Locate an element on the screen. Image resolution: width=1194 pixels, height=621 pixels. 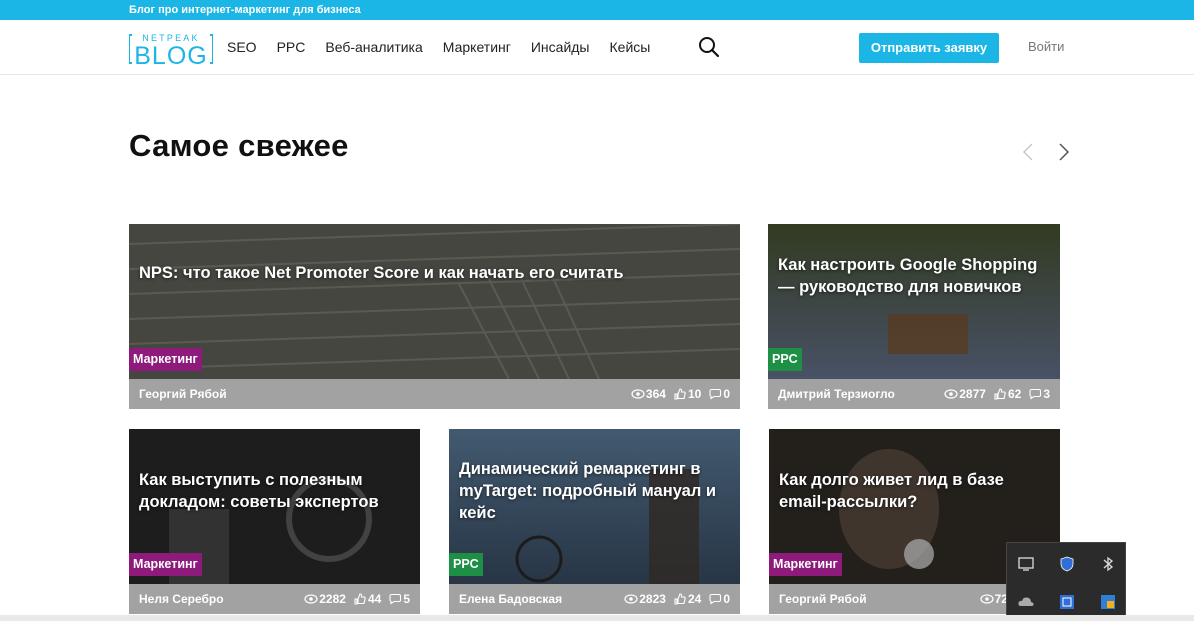
top-banner: Блог про интернет-маркетинг для бизнеса is located at coordinates (597, 10).